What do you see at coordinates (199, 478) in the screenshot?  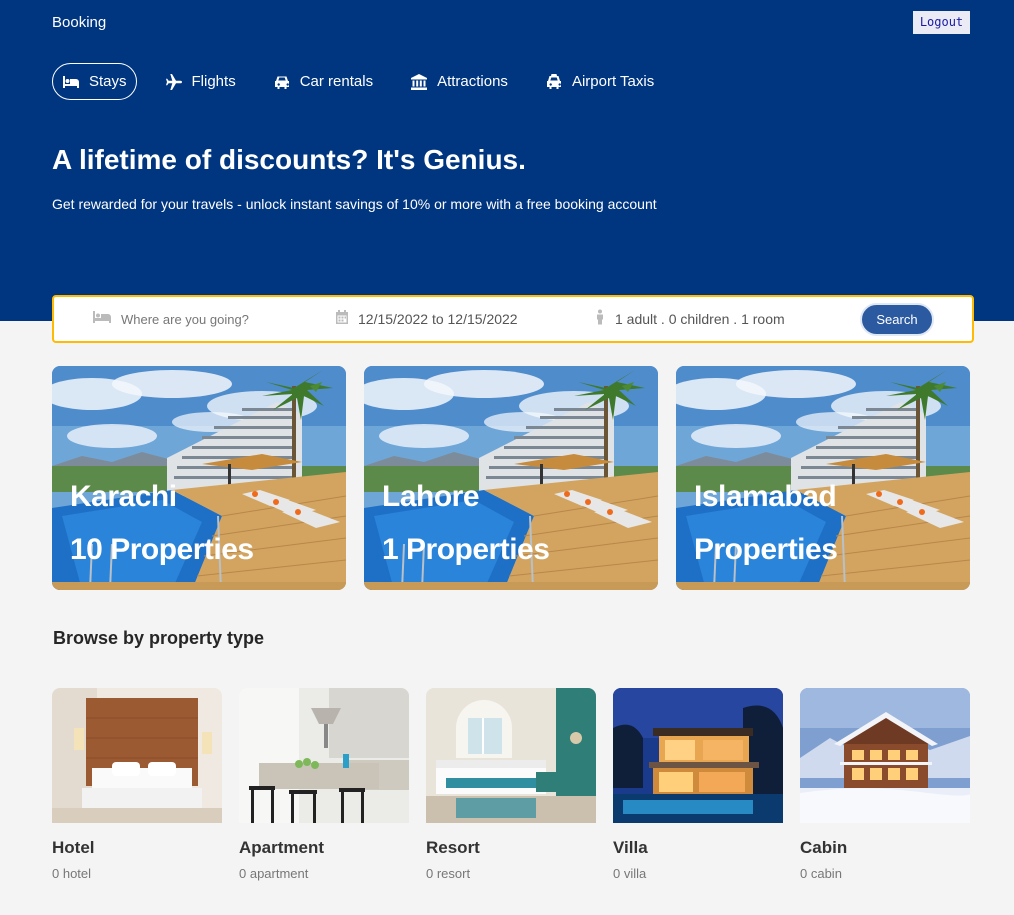 I see `city-card-karachi: Karachi 10 Properties` at bounding box center [199, 478].